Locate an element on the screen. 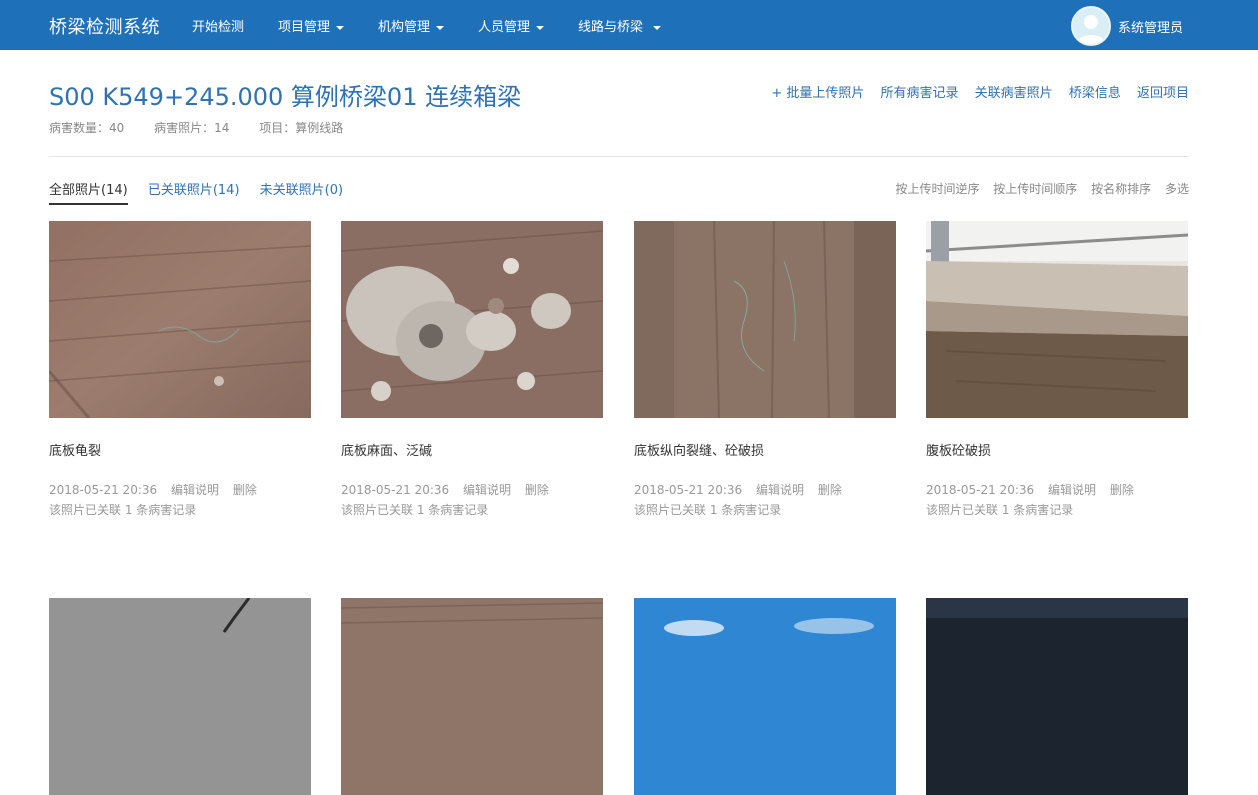 Image resolution: width=1258 pixels, height=795 pixels. sort-upload-asc: 按上传时间顺序 is located at coordinates (1035, 189).